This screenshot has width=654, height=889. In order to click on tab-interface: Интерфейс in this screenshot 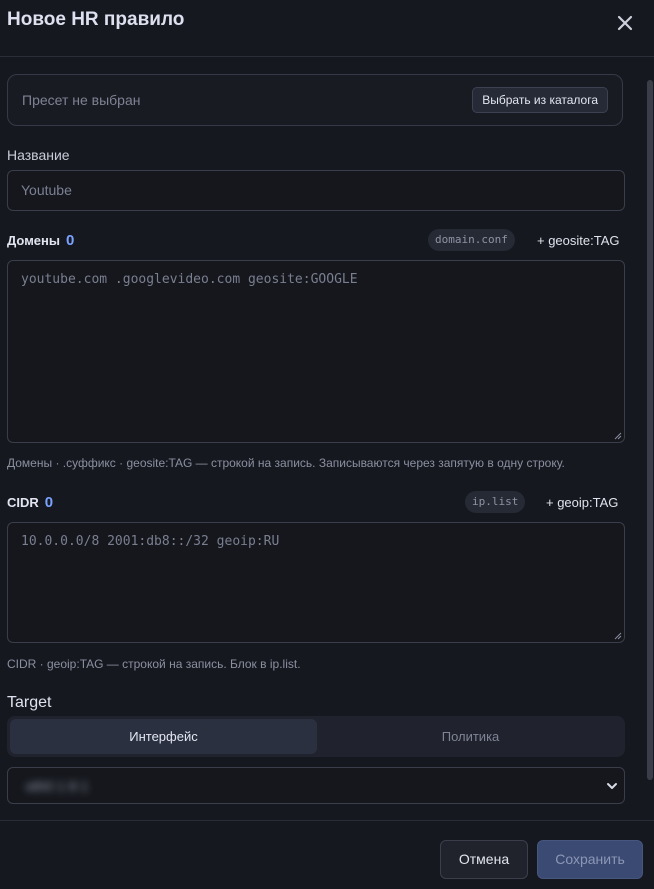, I will do `click(163, 736)`.